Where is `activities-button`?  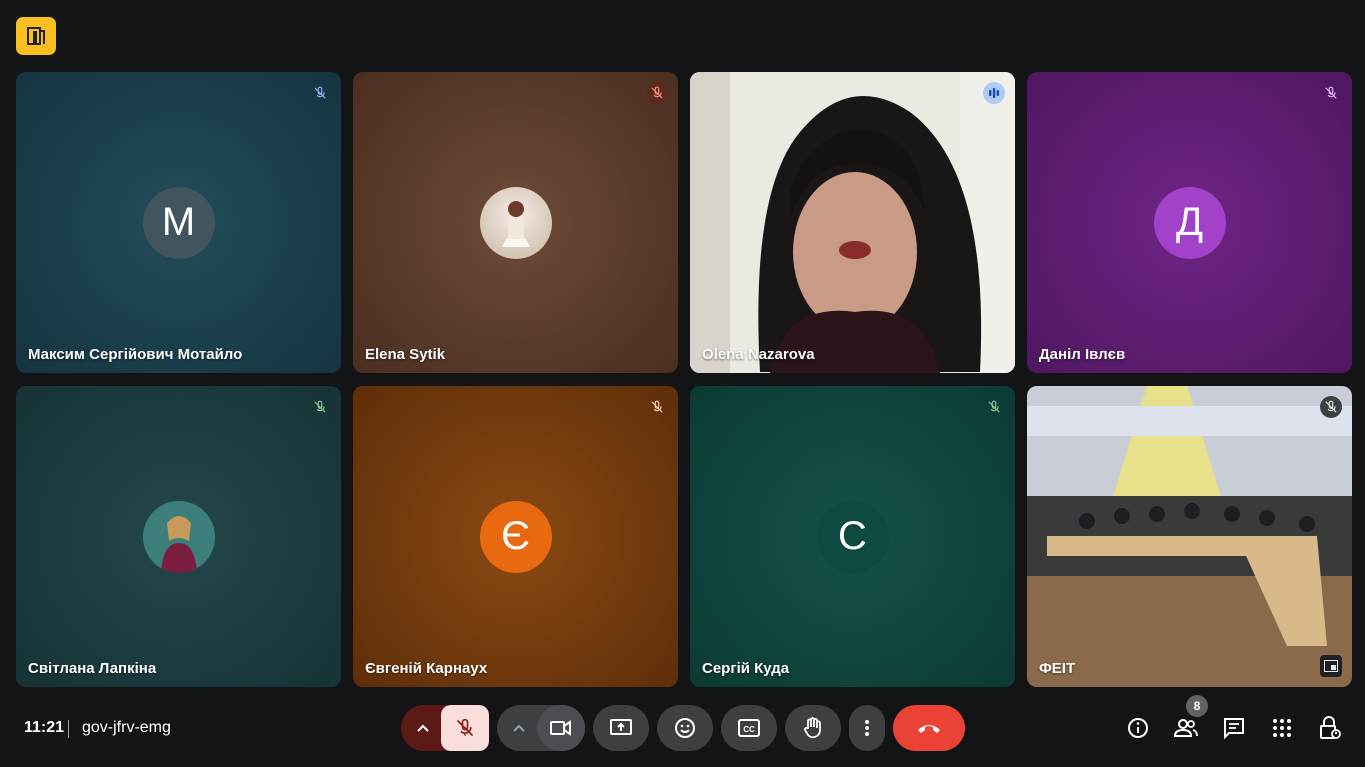
activities-button is located at coordinates (1282, 728).